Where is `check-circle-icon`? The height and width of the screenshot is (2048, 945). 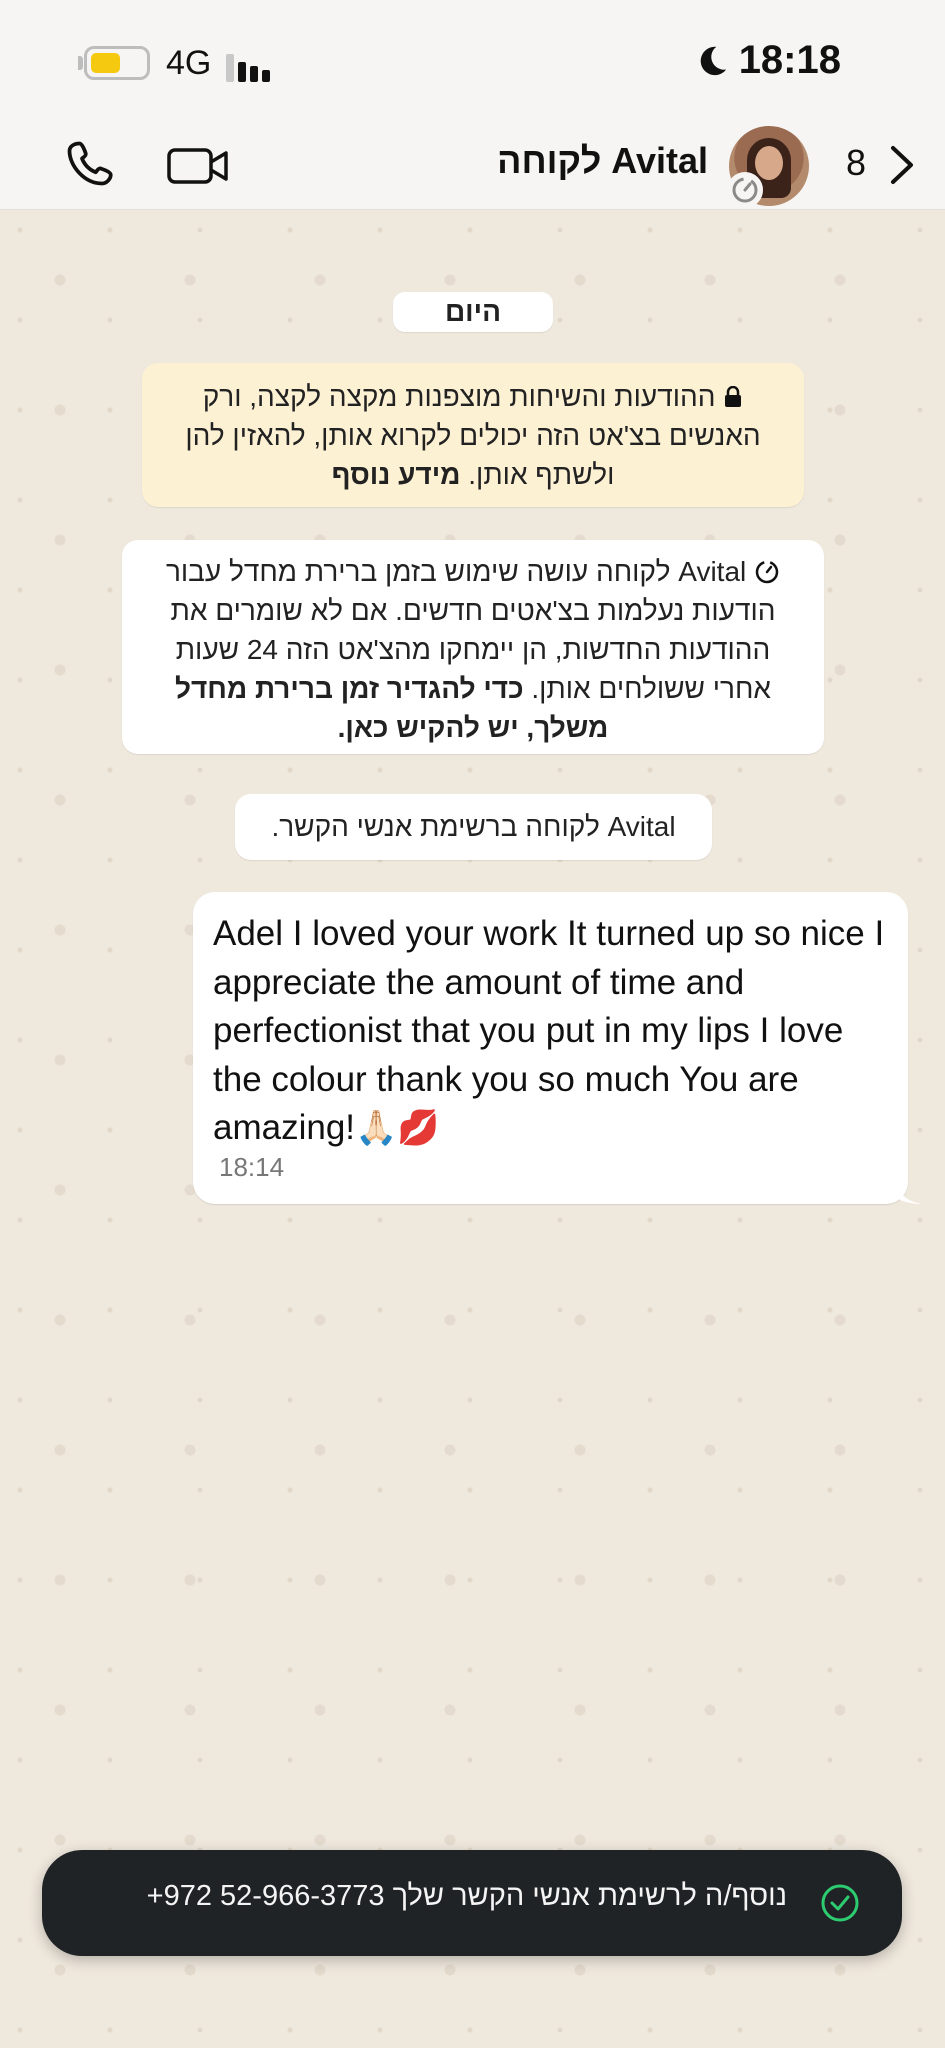
check-circle-icon is located at coordinates (840, 1903).